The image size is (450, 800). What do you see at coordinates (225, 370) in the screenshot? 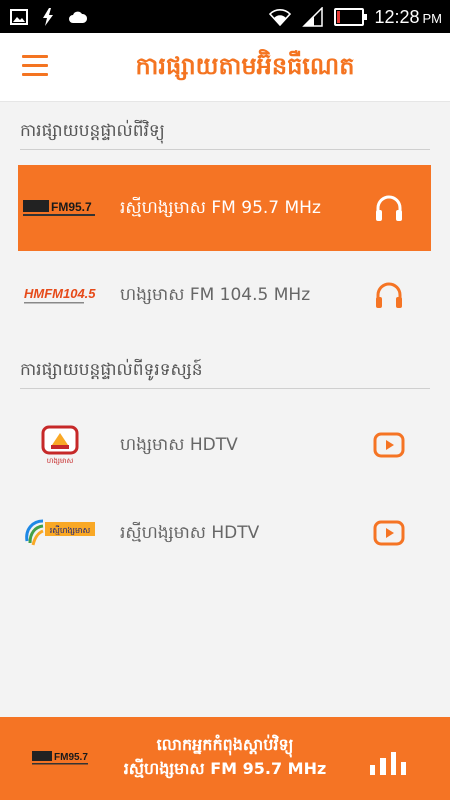
I see `section-title-tv: ការផ្សាយបន្តផ្ទាល់ពីទូរទស្សន៍` at bounding box center [225, 370].